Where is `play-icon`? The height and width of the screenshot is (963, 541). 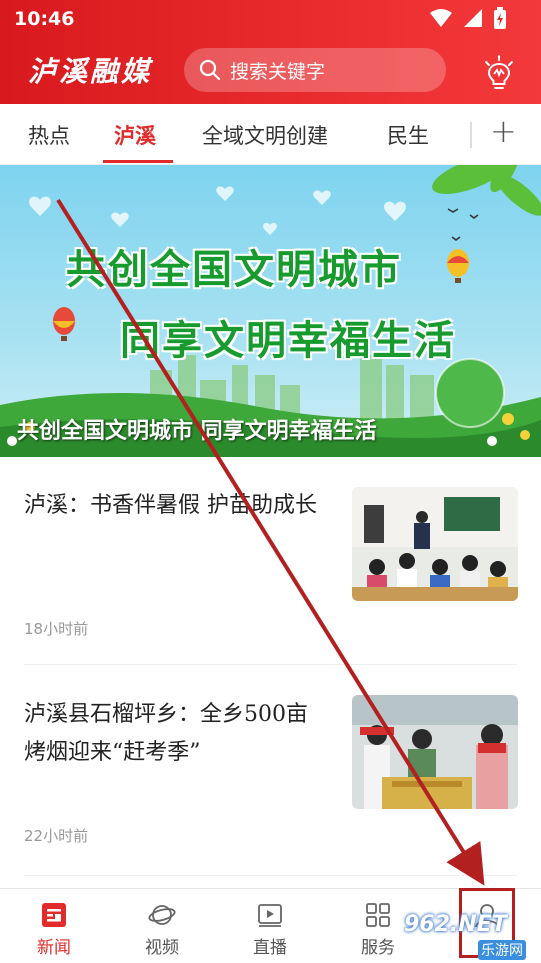 play-icon is located at coordinates (270, 915).